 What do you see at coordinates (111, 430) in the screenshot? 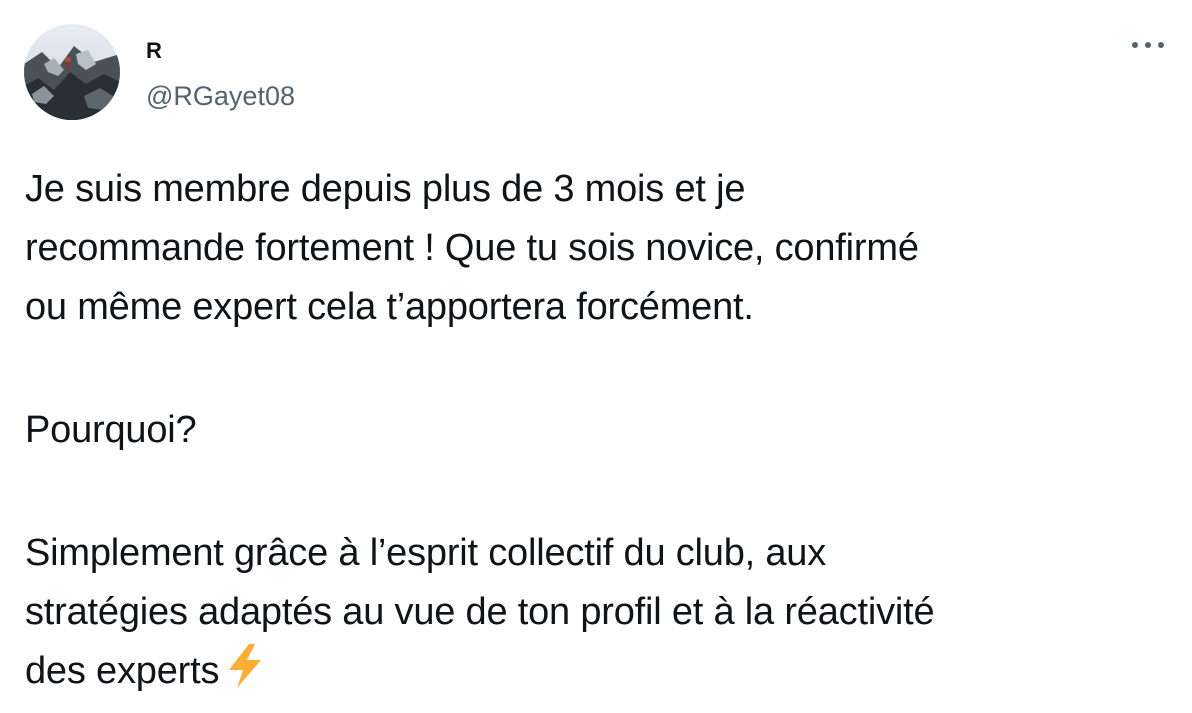
I see `tweet-text-line: Pourquoi?` at bounding box center [111, 430].